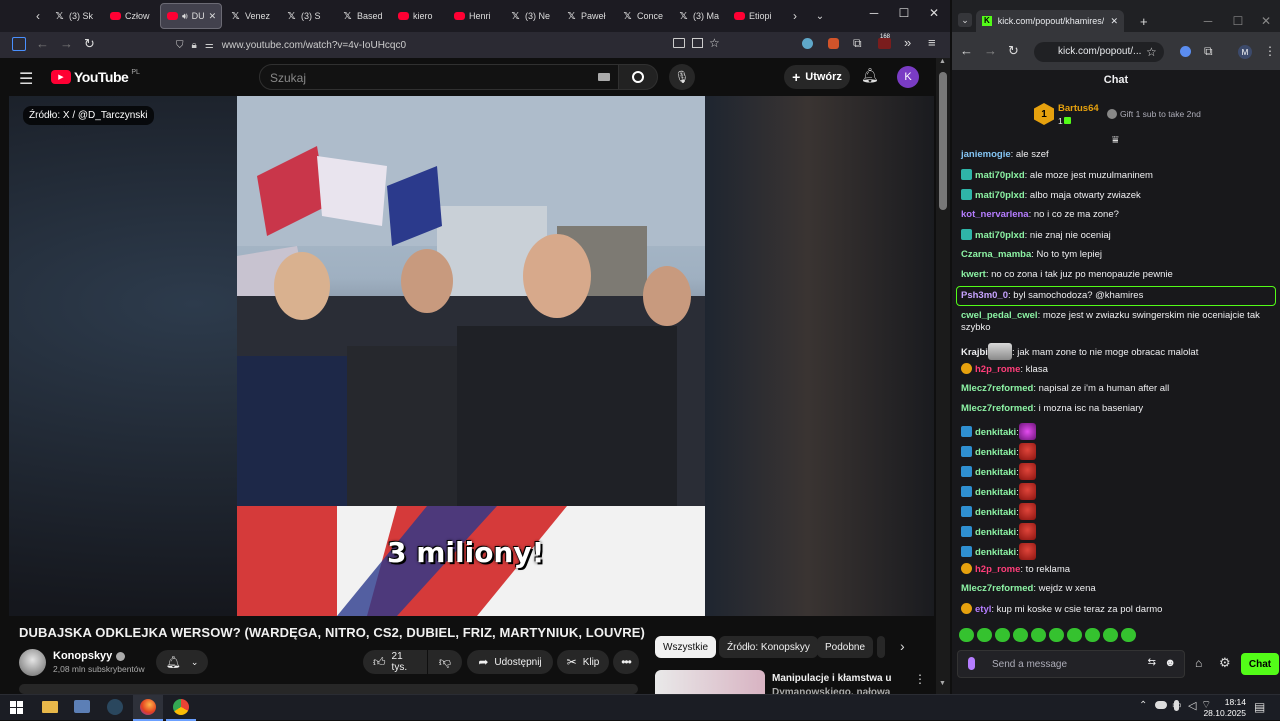 Image resolution: width=1280 pixels, height=721 pixels. I want to click on start-icon, so click(16, 707).